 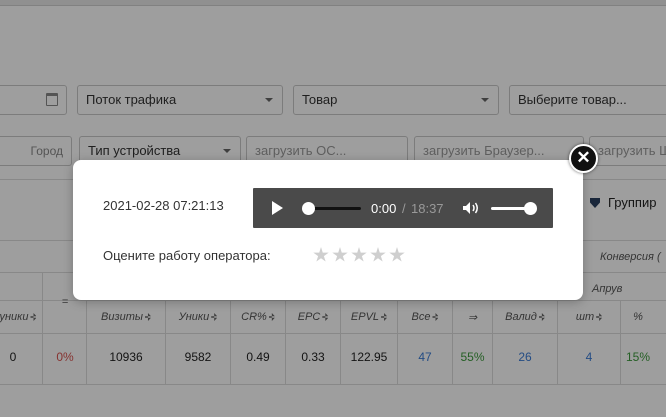 What do you see at coordinates (583, 158) in the screenshot?
I see `close-icon: ✕` at bounding box center [583, 158].